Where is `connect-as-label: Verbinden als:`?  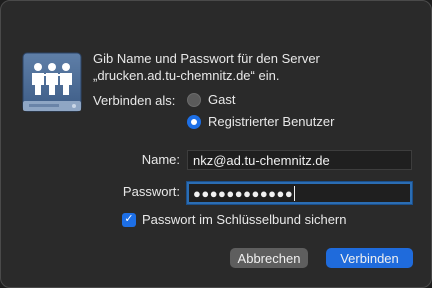
connect-as-label: Verbinden als: is located at coordinates (134, 100).